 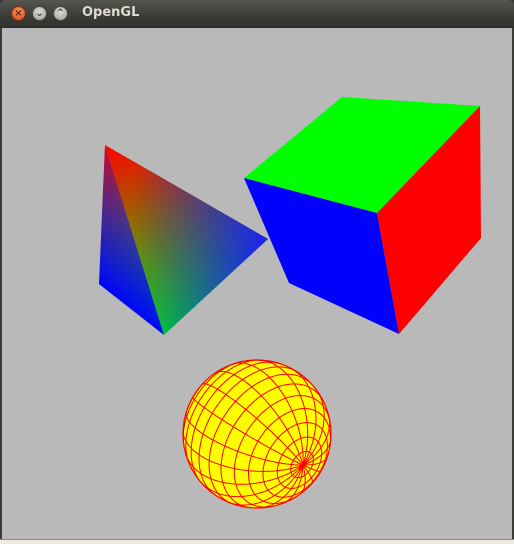 I want to click on minimize-icon: ⌄, so click(x=39, y=13).